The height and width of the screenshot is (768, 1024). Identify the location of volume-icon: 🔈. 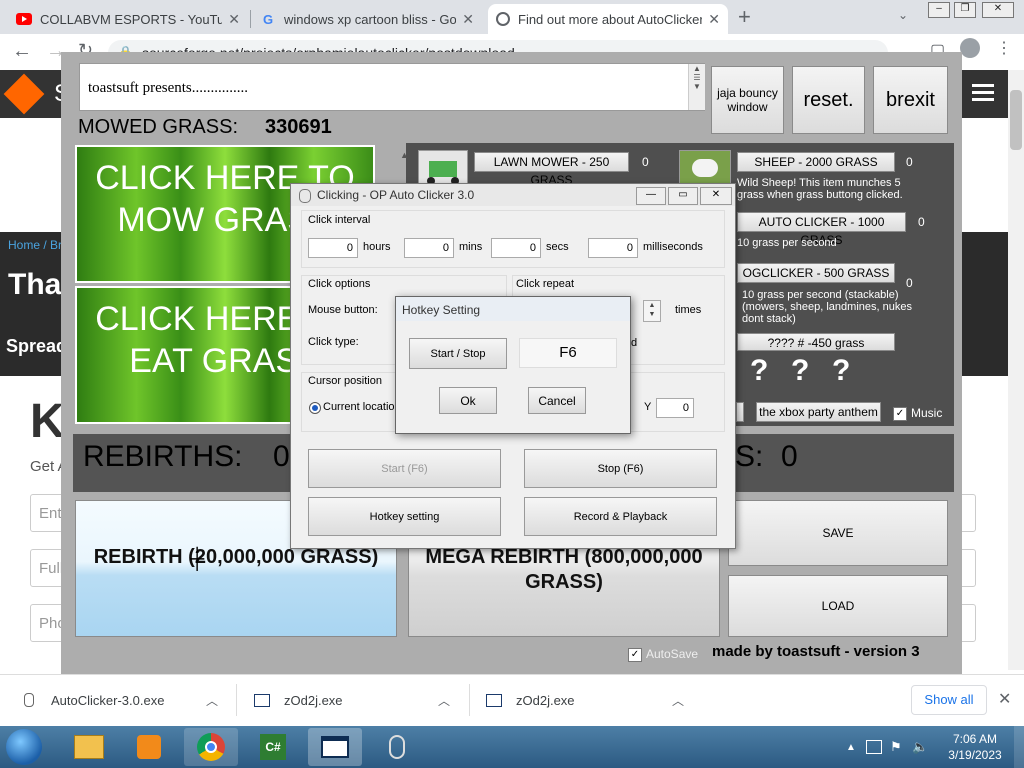
(920, 747).